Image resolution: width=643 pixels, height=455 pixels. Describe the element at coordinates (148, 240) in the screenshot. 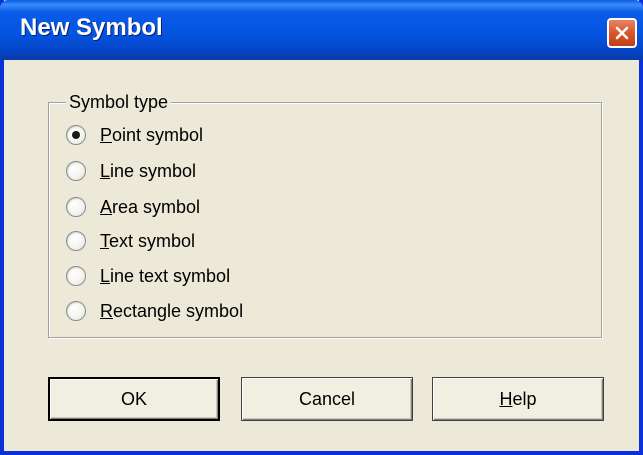

I see `radio-label-text: Text symbol` at that location.